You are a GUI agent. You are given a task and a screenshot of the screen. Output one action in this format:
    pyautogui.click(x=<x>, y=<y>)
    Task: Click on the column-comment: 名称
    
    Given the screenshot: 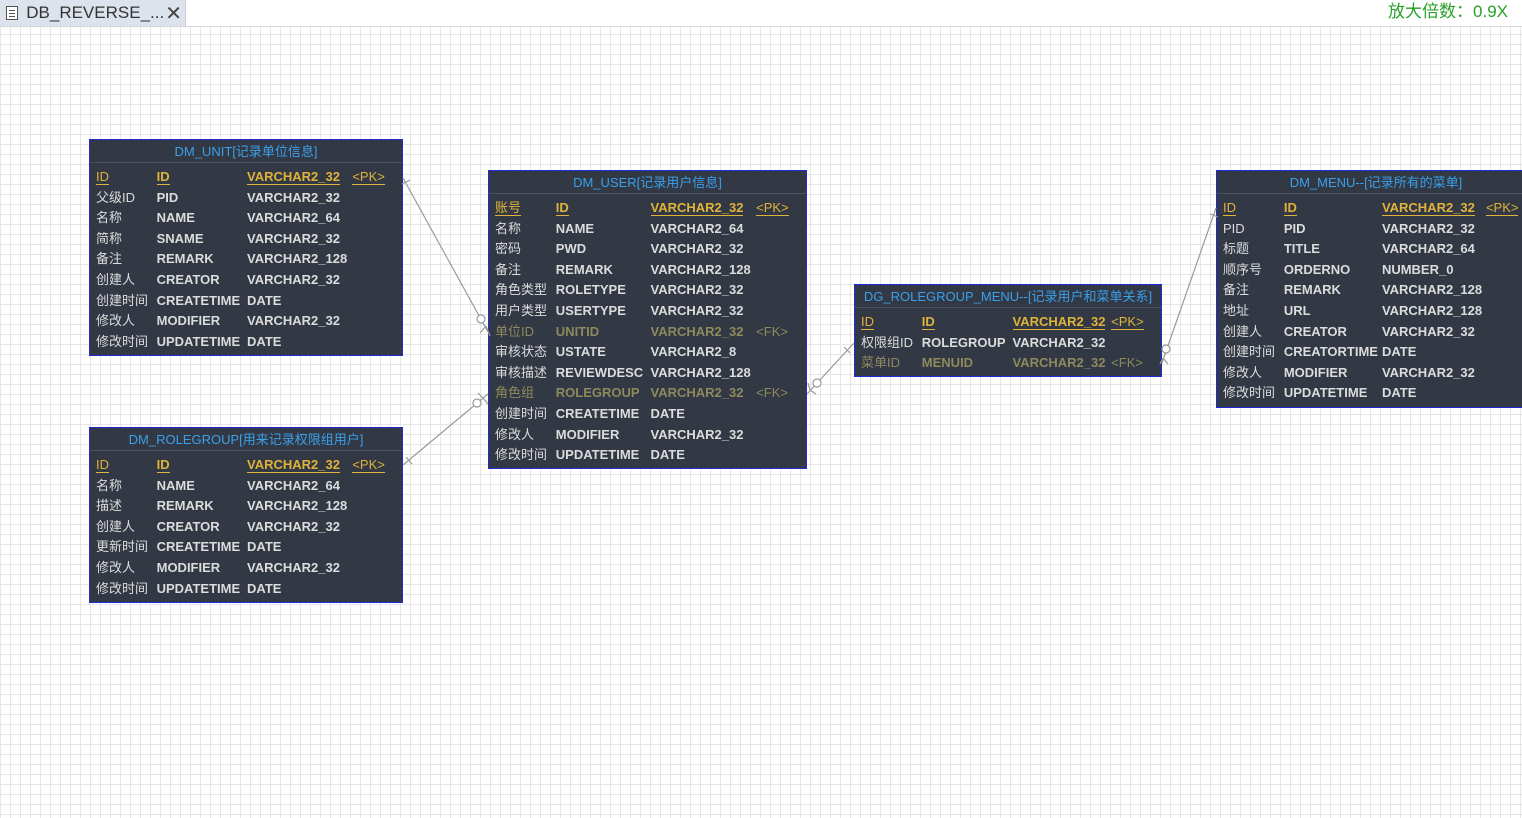 What is the action you would take?
    pyautogui.click(x=508, y=228)
    